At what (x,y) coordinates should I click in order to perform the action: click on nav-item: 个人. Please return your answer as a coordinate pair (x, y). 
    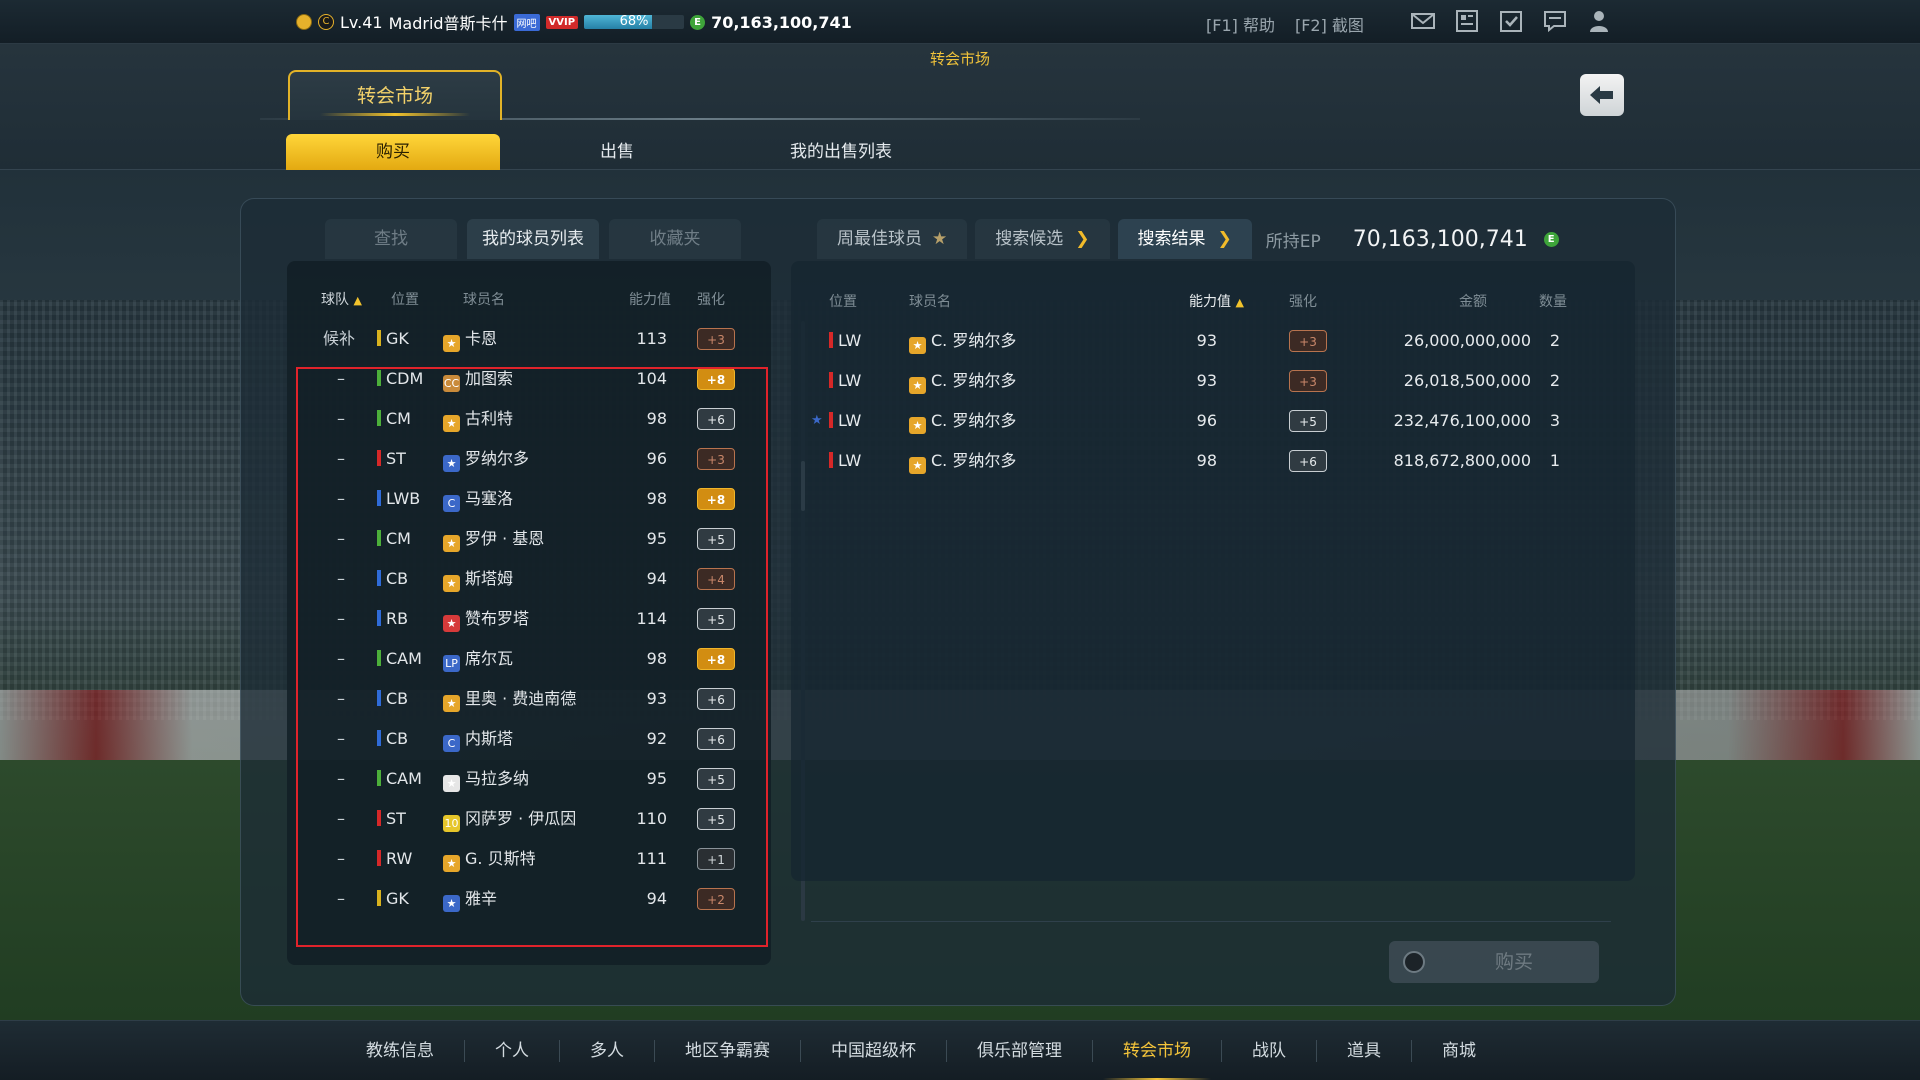
    Looking at the image, I should click on (512, 1050).